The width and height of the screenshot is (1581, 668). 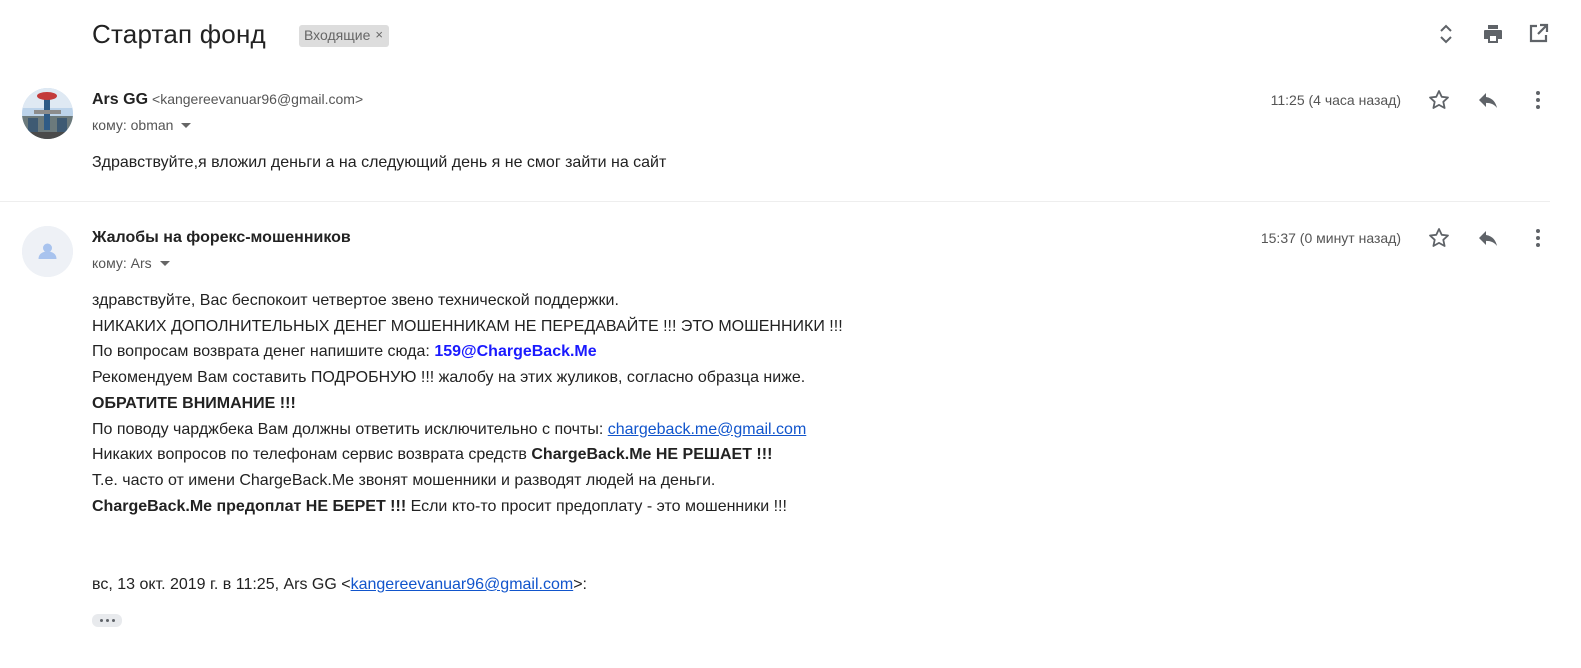 What do you see at coordinates (337, 35) in the screenshot?
I see `label-chip-text: Входящие` at bounding box center [337, 35].